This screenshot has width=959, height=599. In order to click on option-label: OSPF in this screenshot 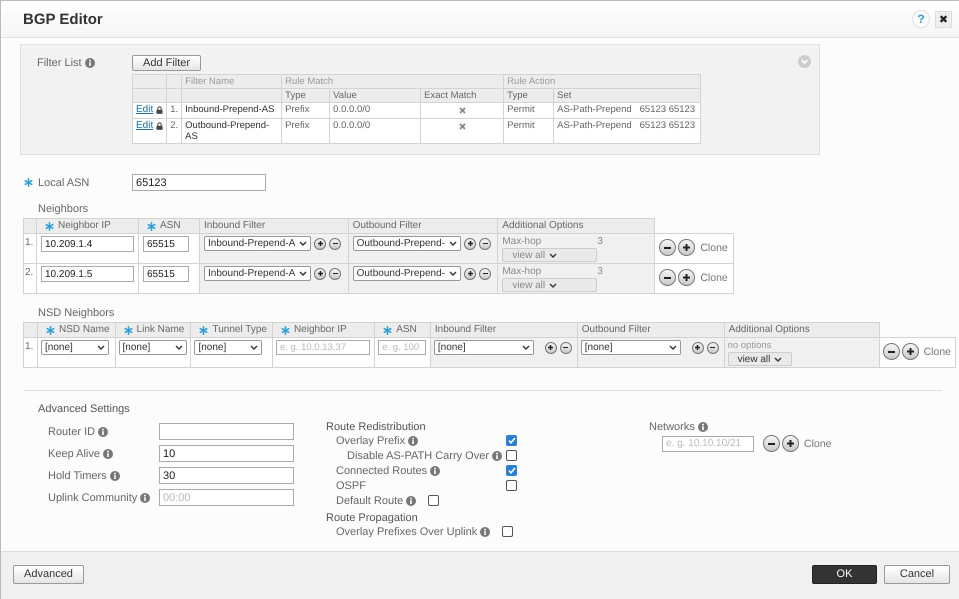, I will do `click(351, 486)`.